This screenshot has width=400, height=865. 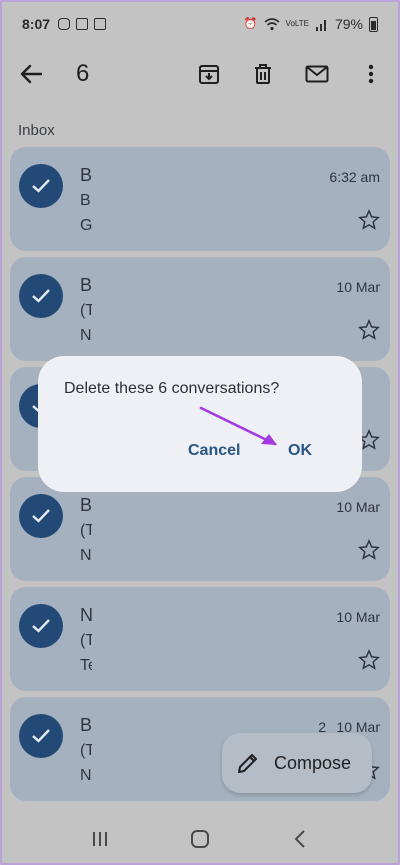 I want to click on recent-apps-icon, so click(x=100, y=839).